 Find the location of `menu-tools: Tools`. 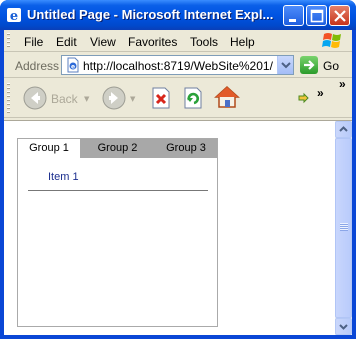

menu-tools: Tools is located at coordinates (204, 42).